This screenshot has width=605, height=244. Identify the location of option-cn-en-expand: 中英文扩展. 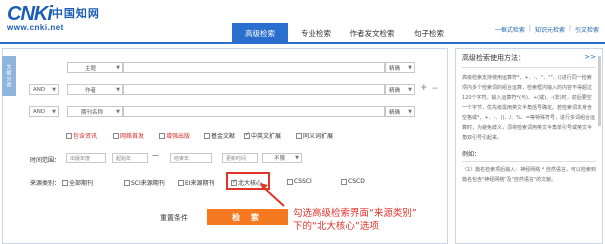
(262, 135).